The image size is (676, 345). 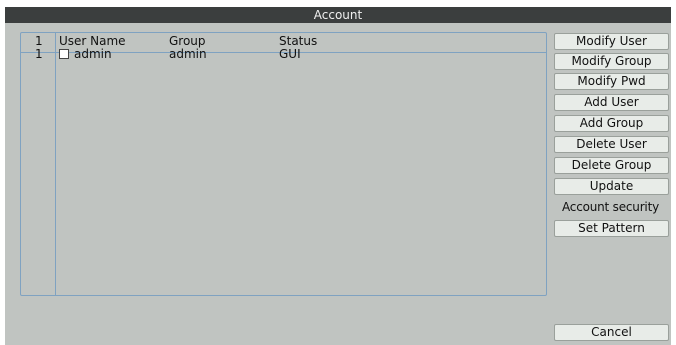 What do you see at coordinates (611, 123) in the screenshot?
I see `add-group-button: Add Group` at bounding box center [611, 123].